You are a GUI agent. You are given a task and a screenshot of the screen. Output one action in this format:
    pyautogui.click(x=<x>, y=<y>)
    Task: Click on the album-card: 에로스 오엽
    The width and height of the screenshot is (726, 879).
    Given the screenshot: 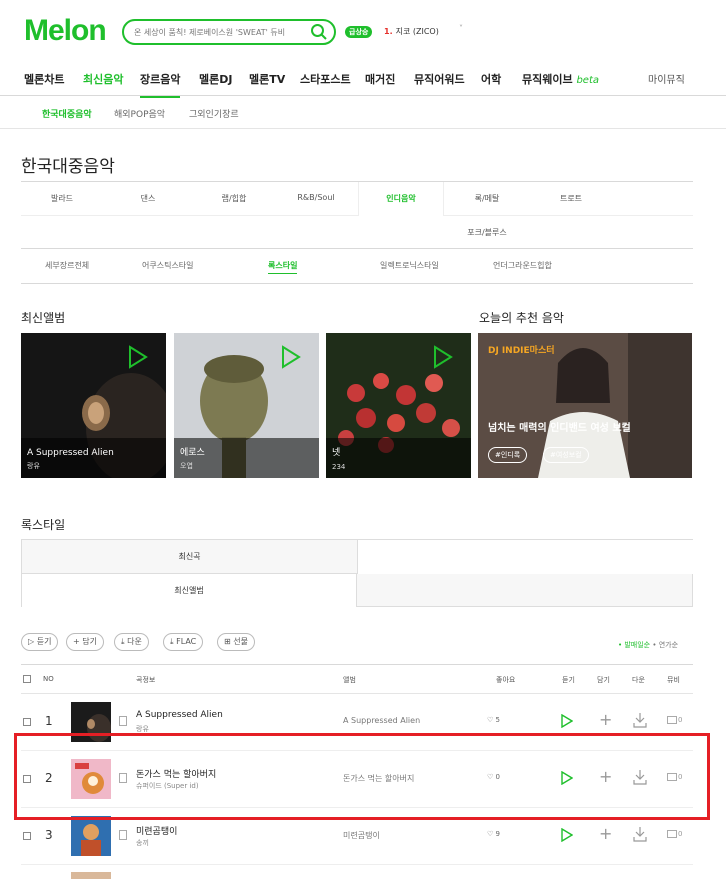 What is the action you would take?
    pyautogui.click(x=246, y=405)
    